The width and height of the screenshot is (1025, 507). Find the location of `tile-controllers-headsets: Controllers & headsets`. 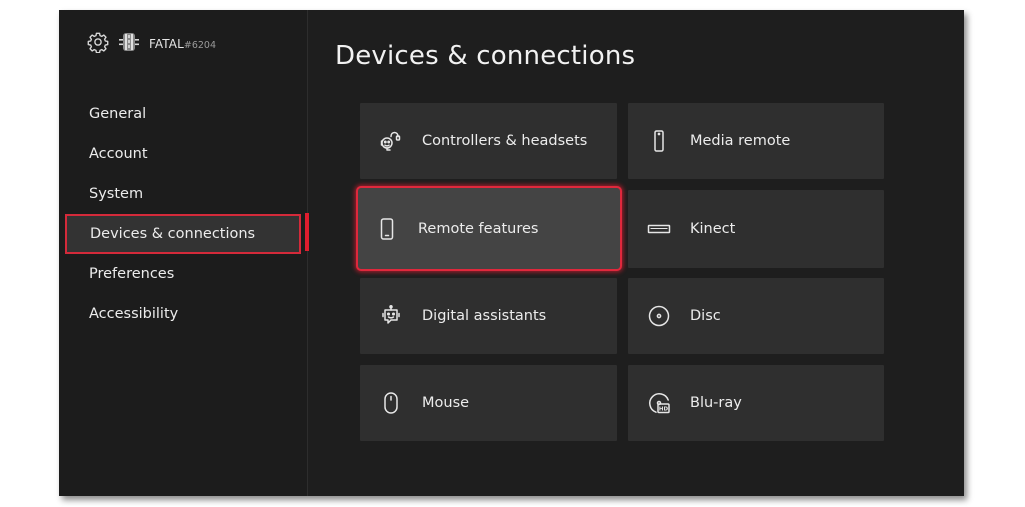

tile-controllers-headsets: Controllers & headsets is located at coordinates (488, 141).